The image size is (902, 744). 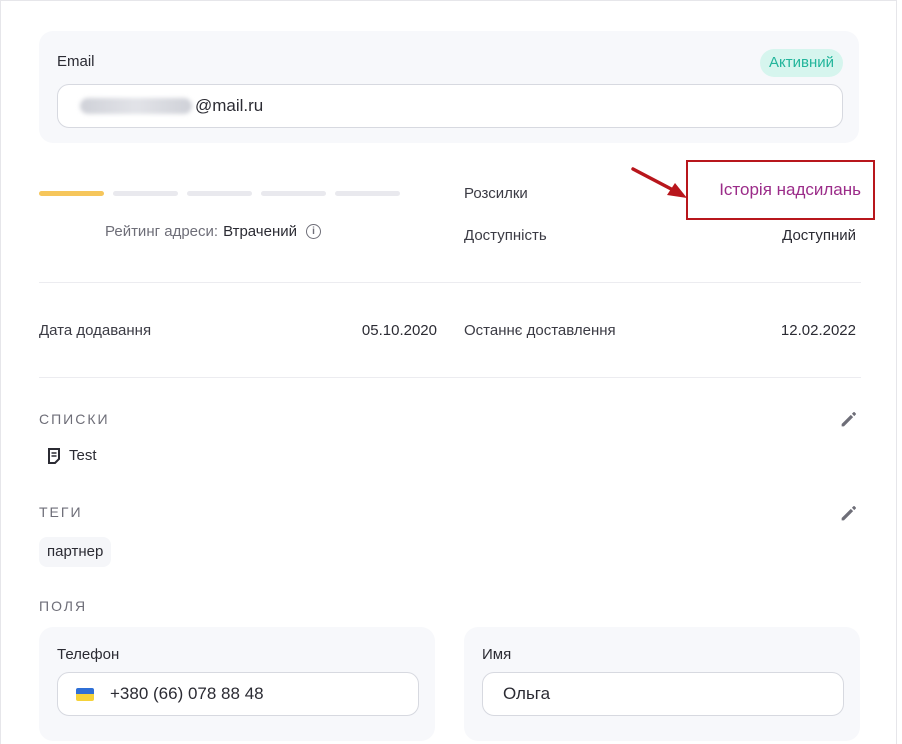 What do you see at coordinates (540, 330) in the screenshot?
I see `last-delivered-label: Останнє доставлення` at bounding box center [540, 330].